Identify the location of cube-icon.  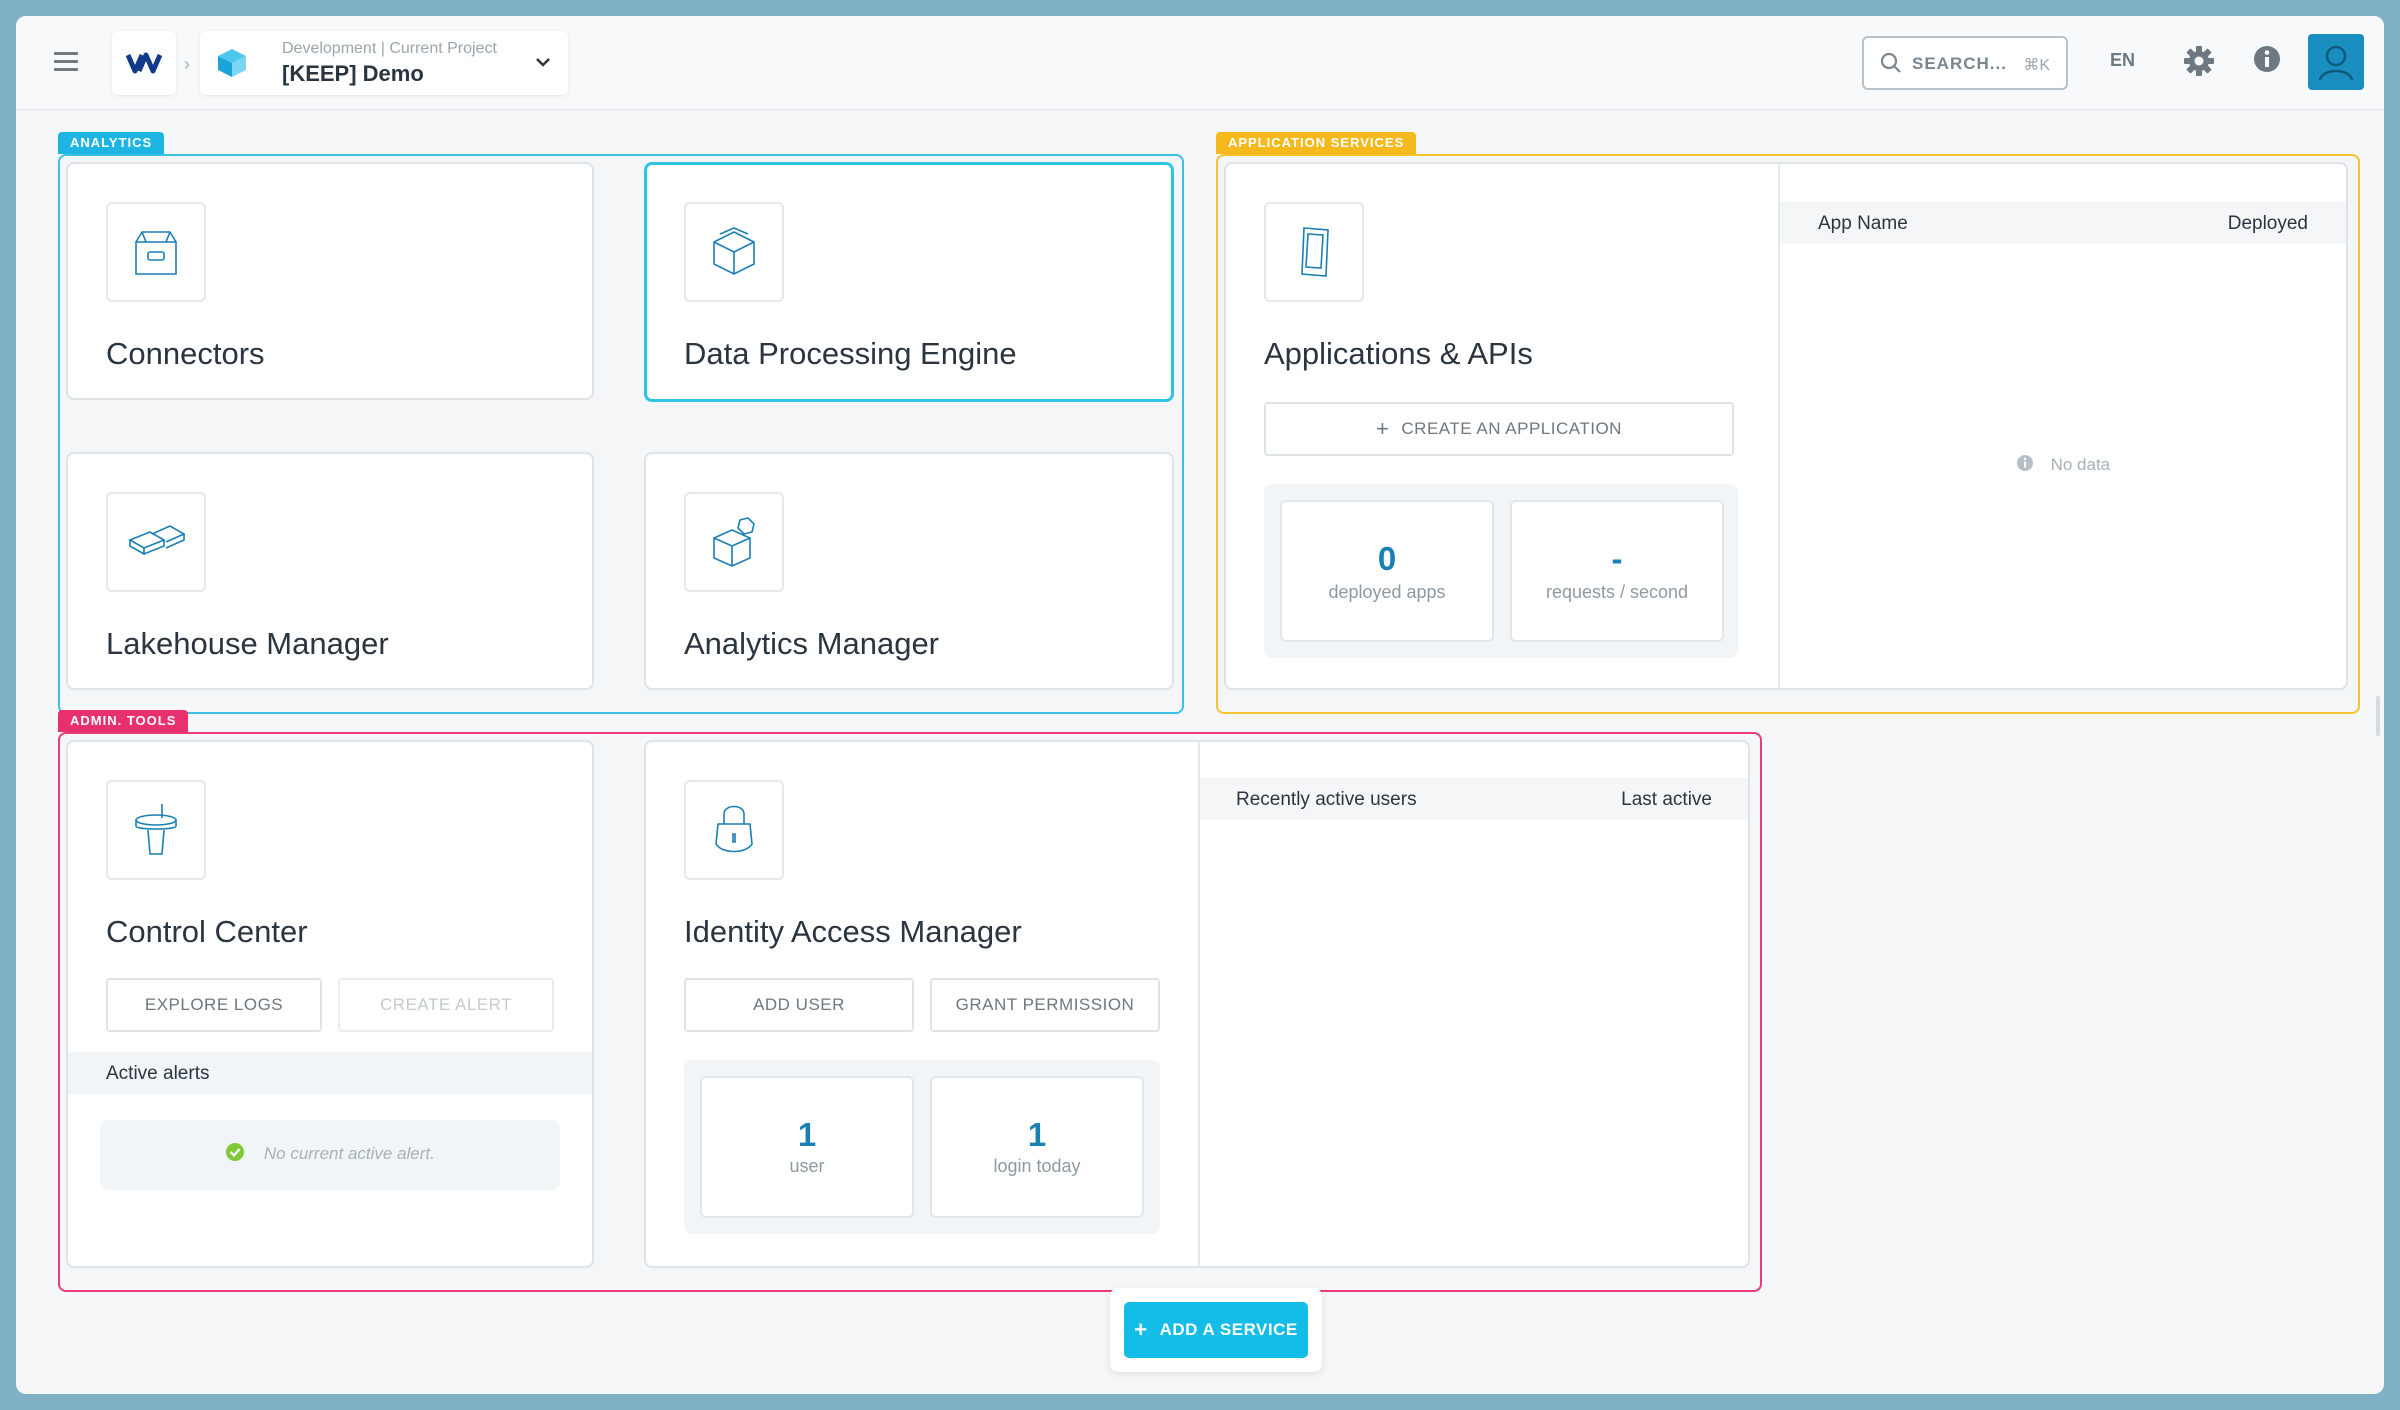
(734, 251).